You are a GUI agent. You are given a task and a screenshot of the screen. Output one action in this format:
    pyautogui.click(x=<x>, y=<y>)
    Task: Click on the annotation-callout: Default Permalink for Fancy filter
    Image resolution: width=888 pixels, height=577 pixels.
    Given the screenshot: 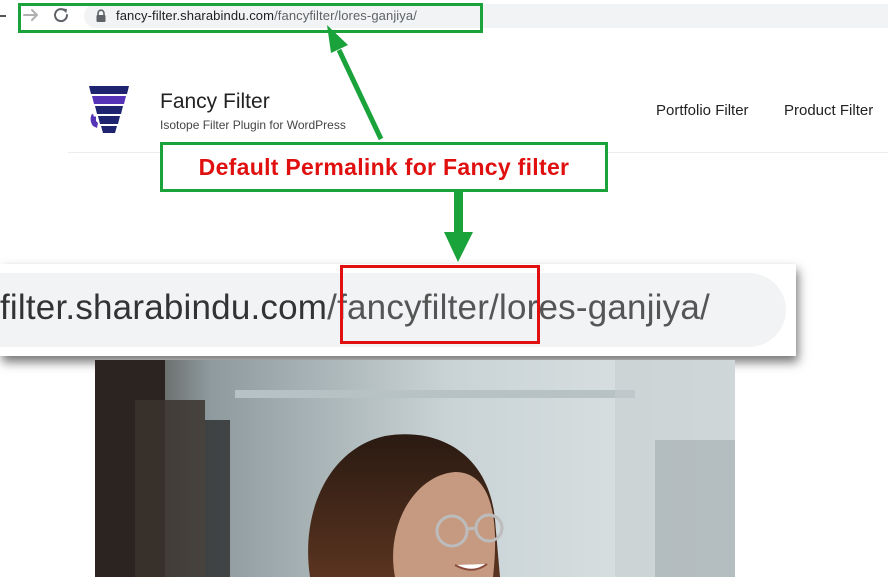 What is the action you would take?
    pyautogui.click(x=384, y=167)
    